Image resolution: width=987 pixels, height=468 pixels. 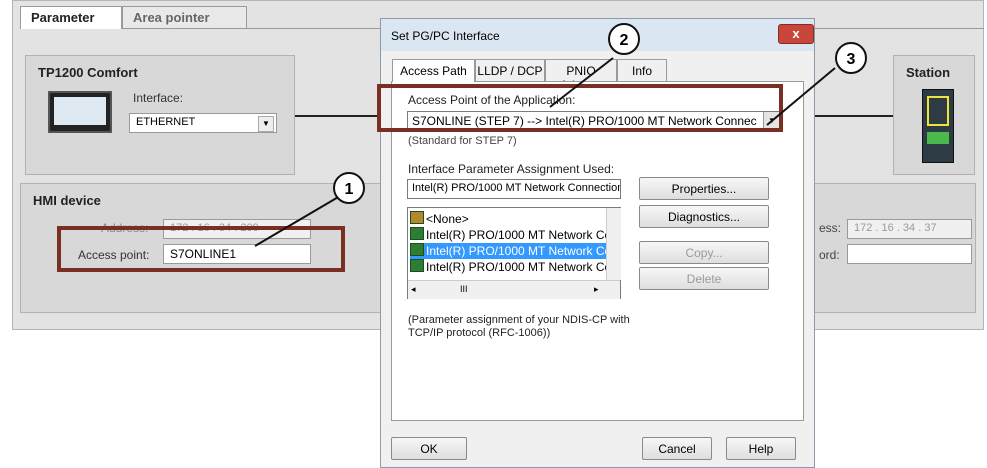 What do you see at coordinates (851, 58) in the screenshot?
I see `callout-3: 3` at bounding box center [851, 58].